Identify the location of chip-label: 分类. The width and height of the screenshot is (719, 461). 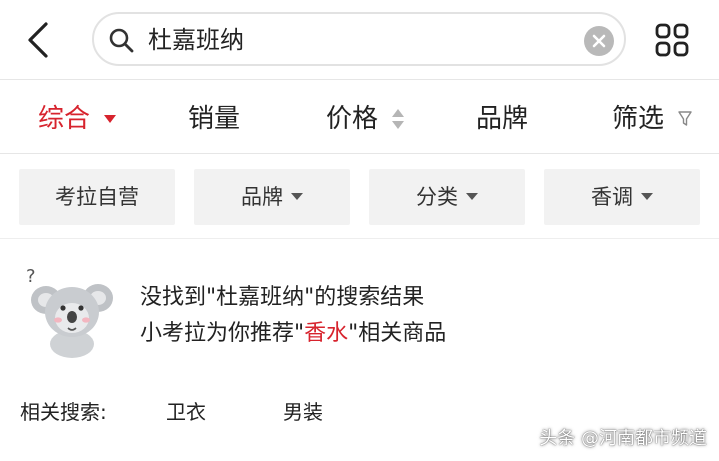
(437, 197).